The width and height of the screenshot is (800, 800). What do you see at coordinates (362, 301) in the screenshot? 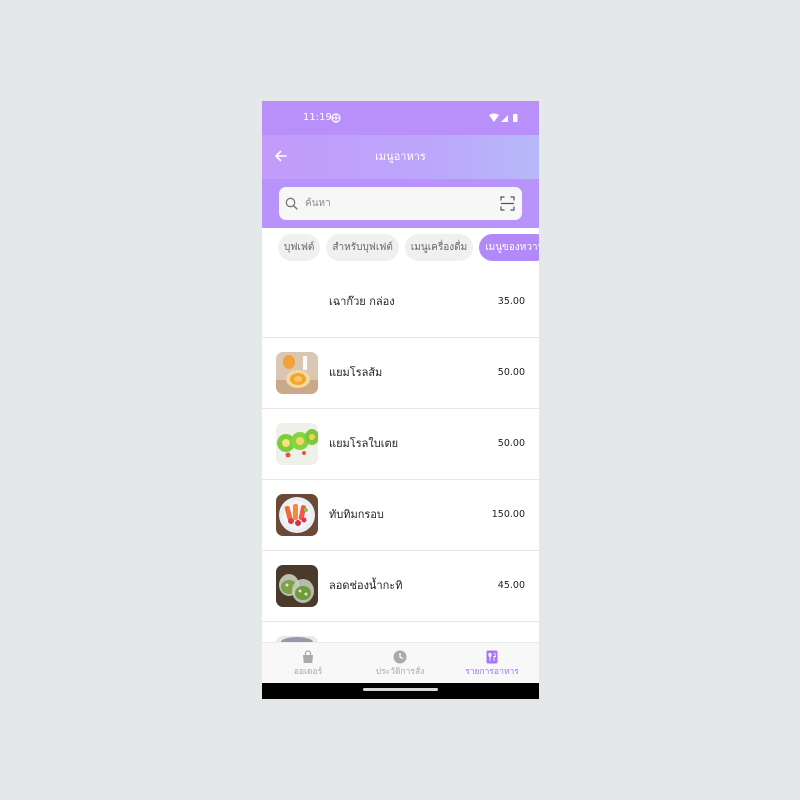
I see `menu-item-name: เฉาก๊วย กล่อง` at bounding box center [362, 301].